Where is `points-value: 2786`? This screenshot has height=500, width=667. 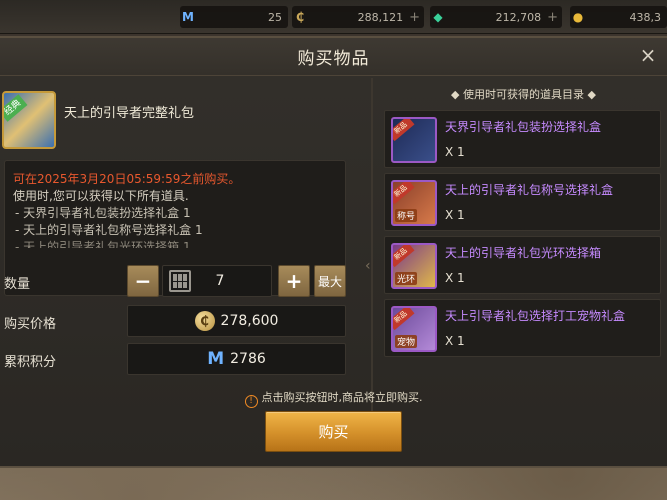 points-value: 2786 is located at coordinates (248, 359).